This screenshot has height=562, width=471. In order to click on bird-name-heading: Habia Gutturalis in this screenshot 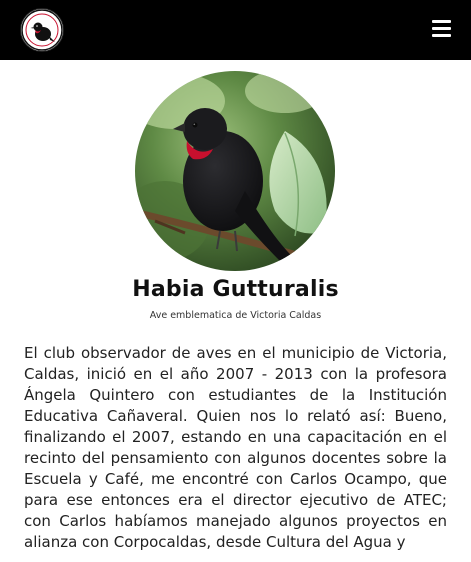, I will do `click(235, 289)`.